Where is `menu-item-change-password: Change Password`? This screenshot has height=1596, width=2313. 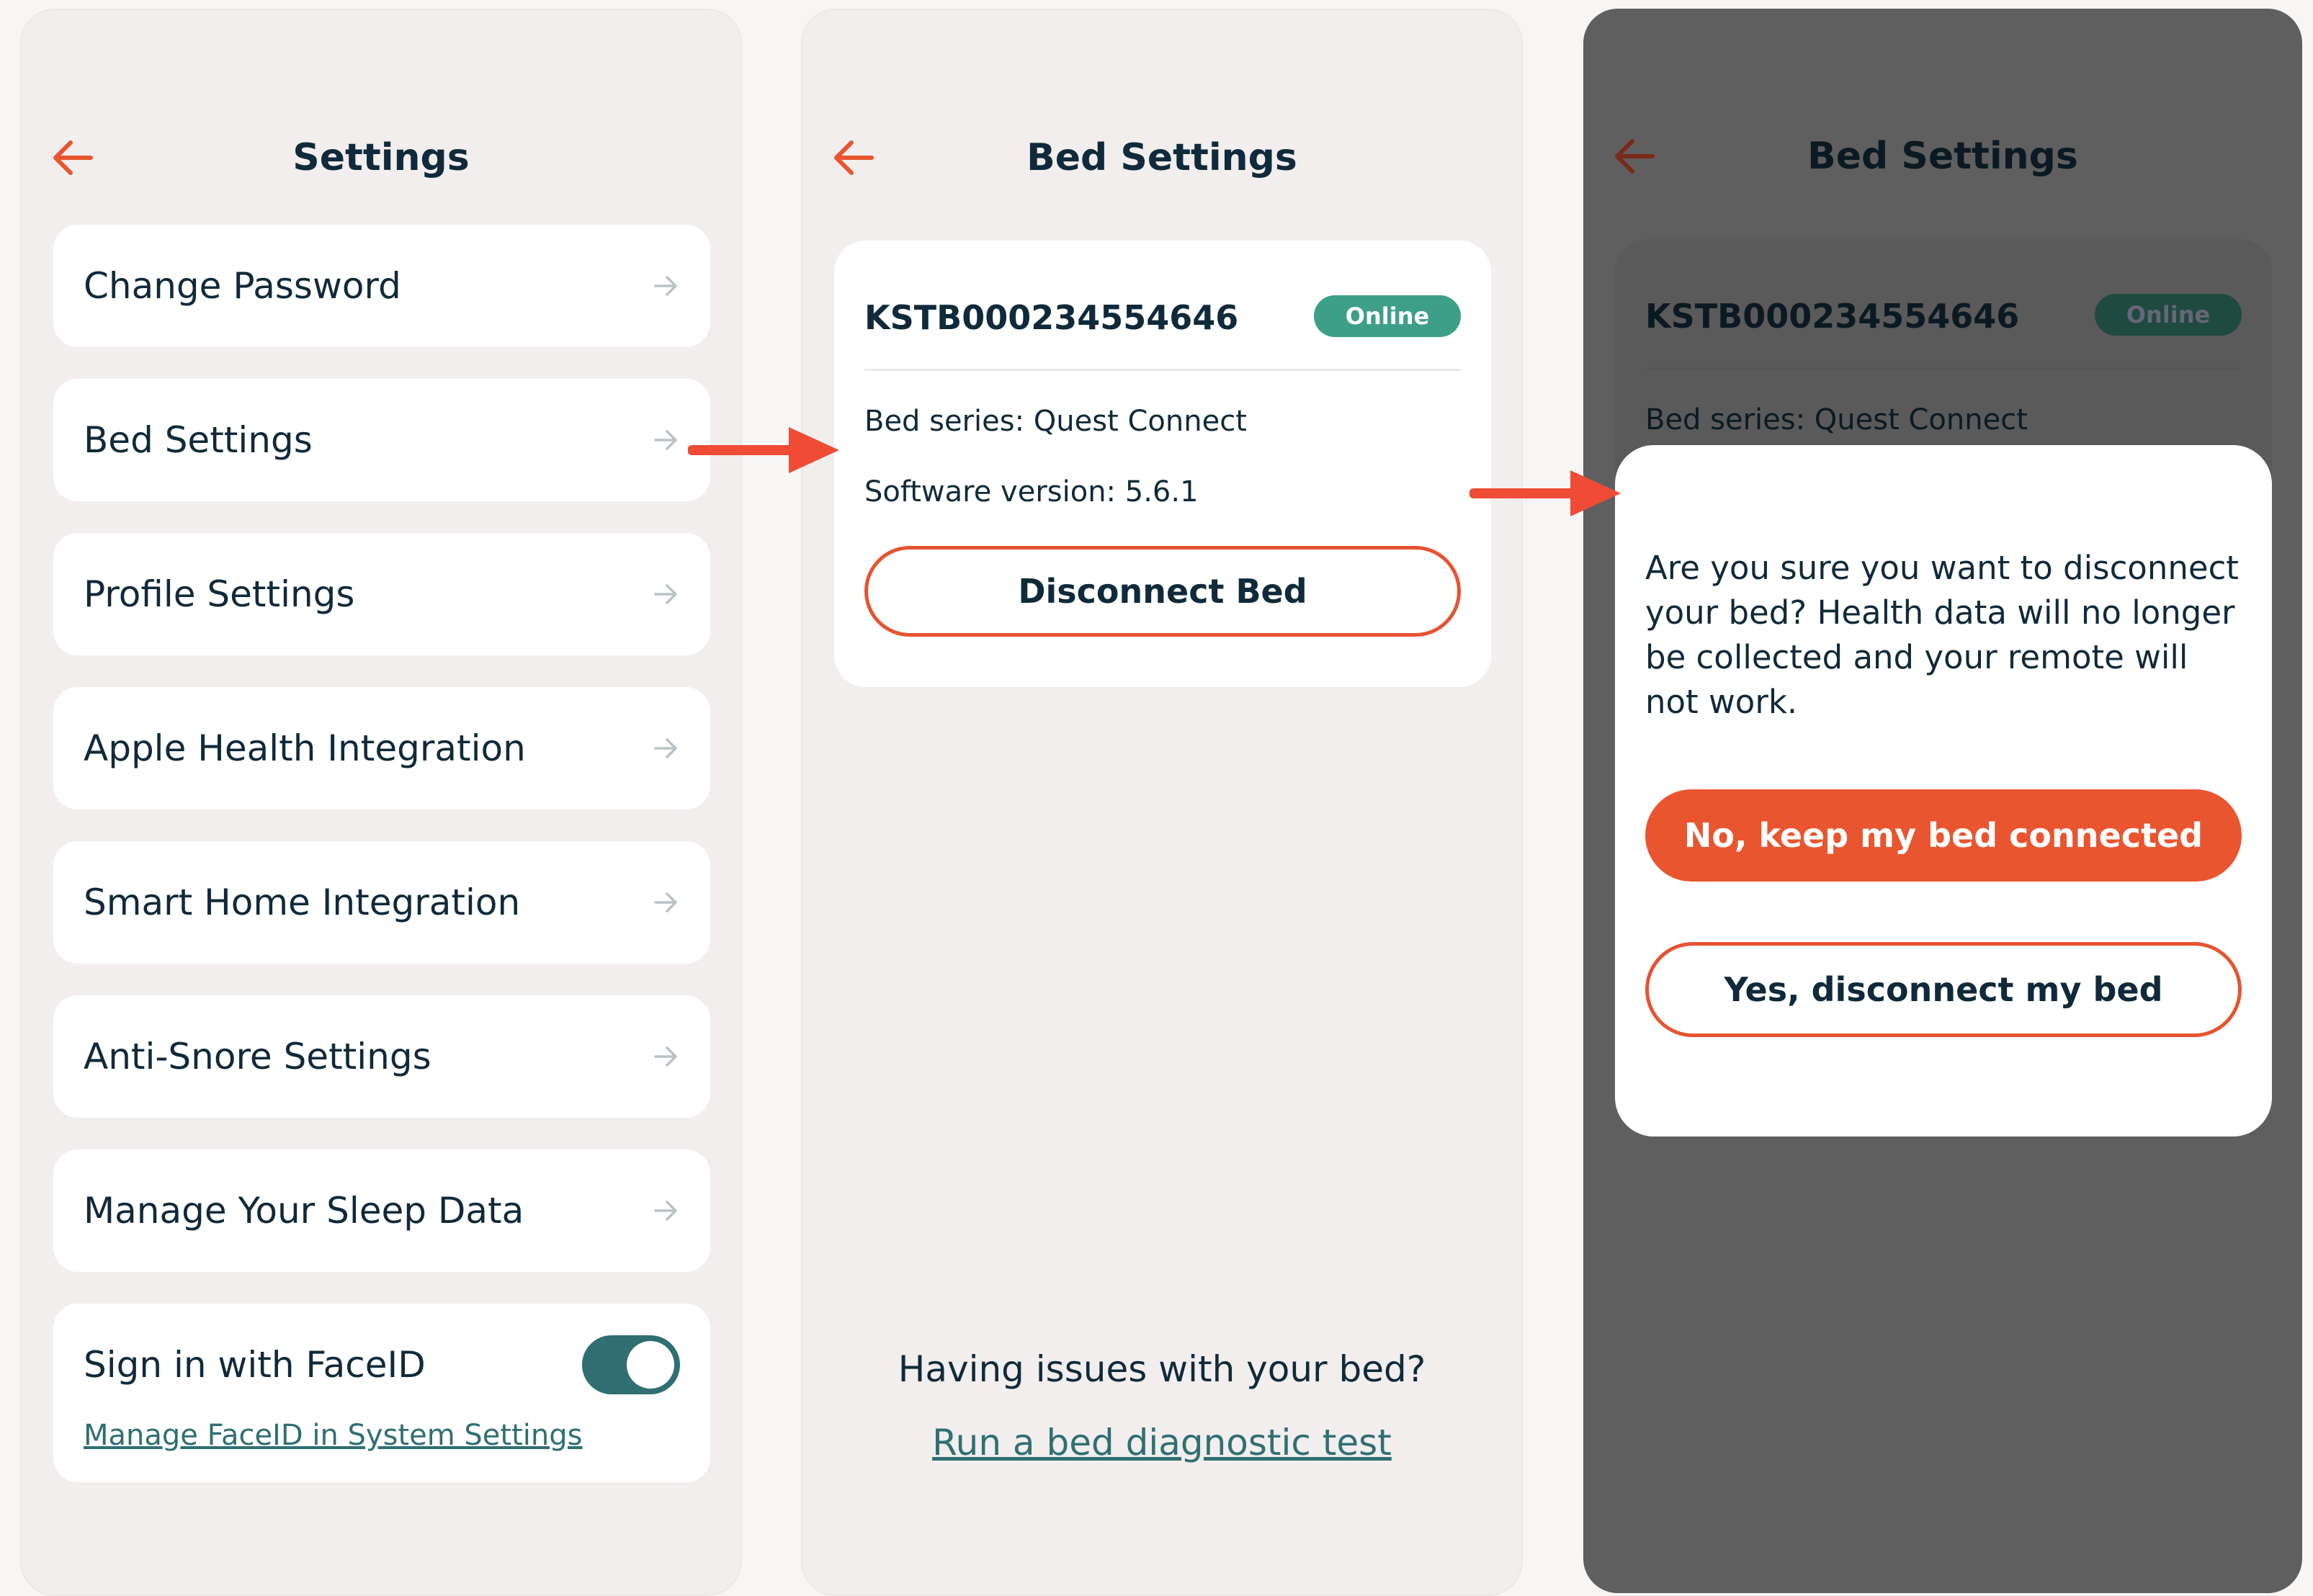
menu-item-change-password: Change Password is located at coordinates (381, 286).